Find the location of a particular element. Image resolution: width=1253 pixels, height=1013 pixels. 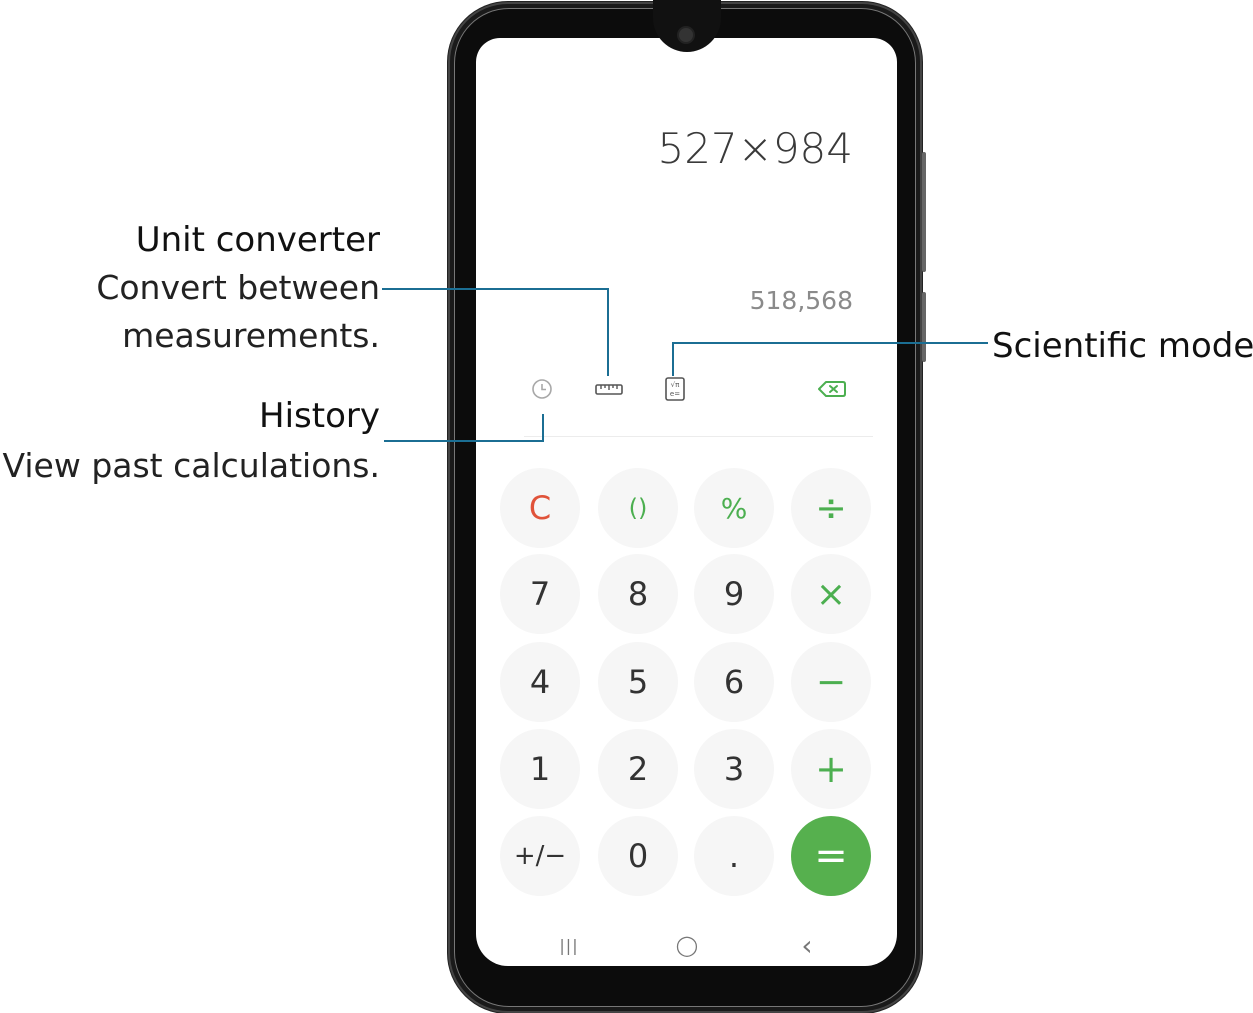

svg-text: e= is located at coordinates (675, 394).